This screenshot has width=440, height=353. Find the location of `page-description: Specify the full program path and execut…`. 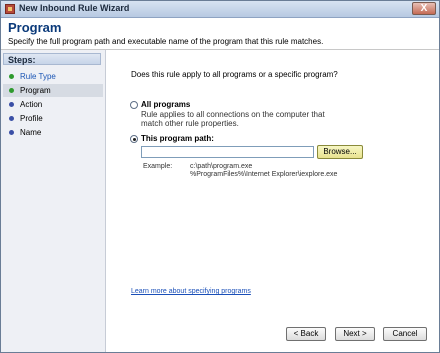

page-description: Specify the full program path and execut… is located at coordinates (166, 41).